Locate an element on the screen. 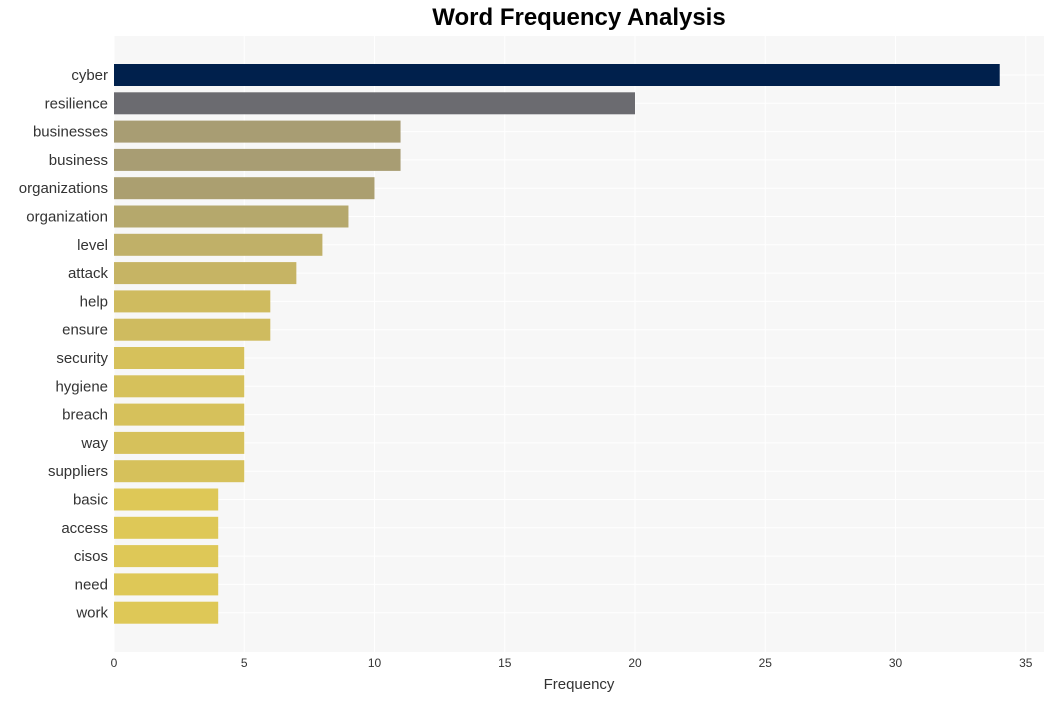  y-tick-label: attack is located at coordinates (88, 273).